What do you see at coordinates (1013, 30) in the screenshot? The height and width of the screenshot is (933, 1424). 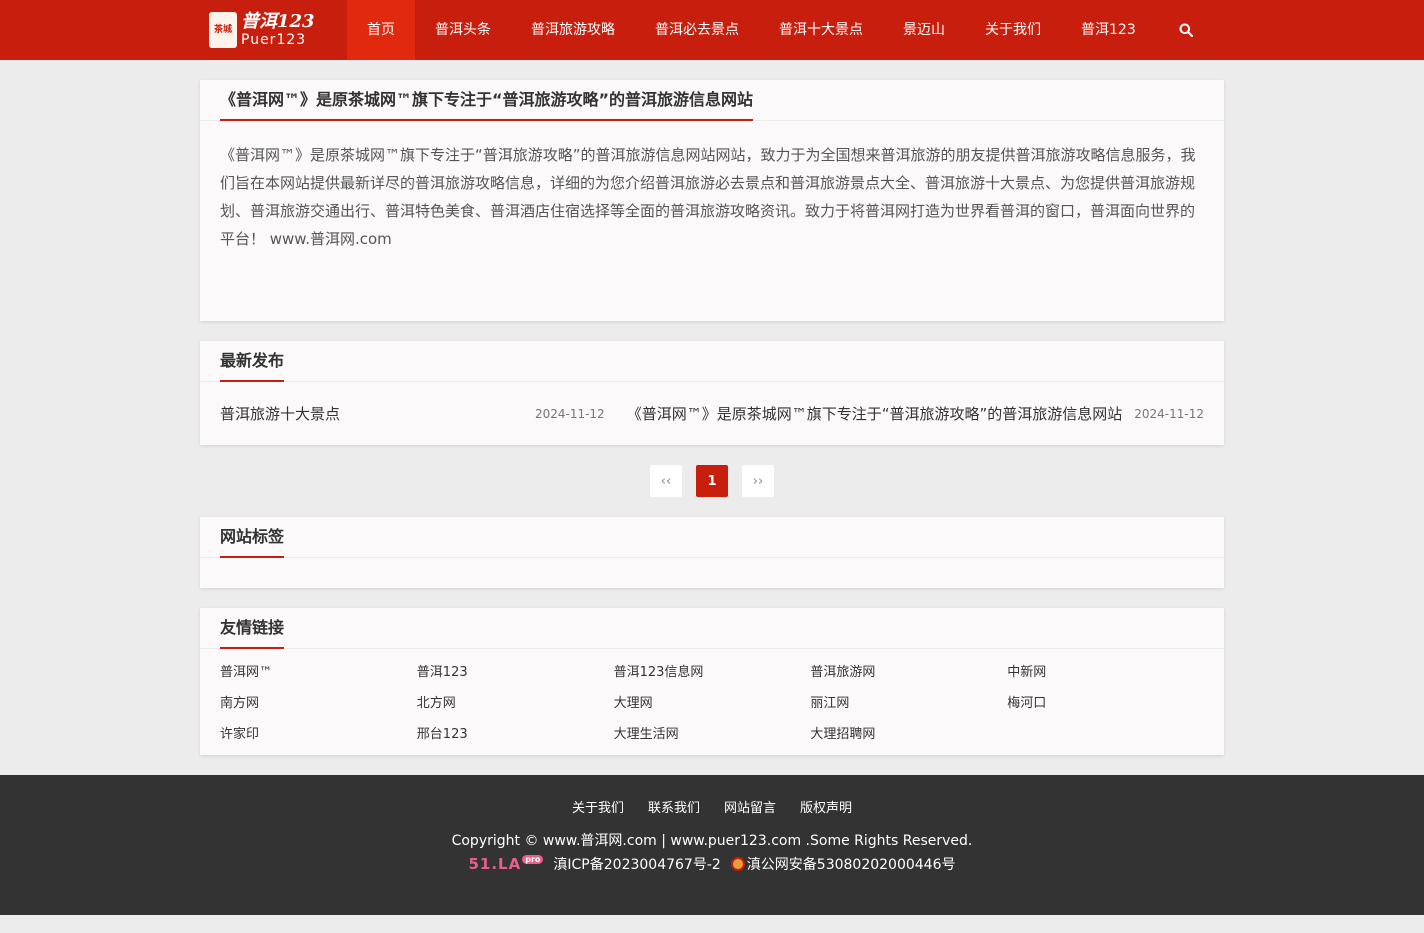 I see `nav-item-about: 关于我们` at bounding box center [1013, 30].